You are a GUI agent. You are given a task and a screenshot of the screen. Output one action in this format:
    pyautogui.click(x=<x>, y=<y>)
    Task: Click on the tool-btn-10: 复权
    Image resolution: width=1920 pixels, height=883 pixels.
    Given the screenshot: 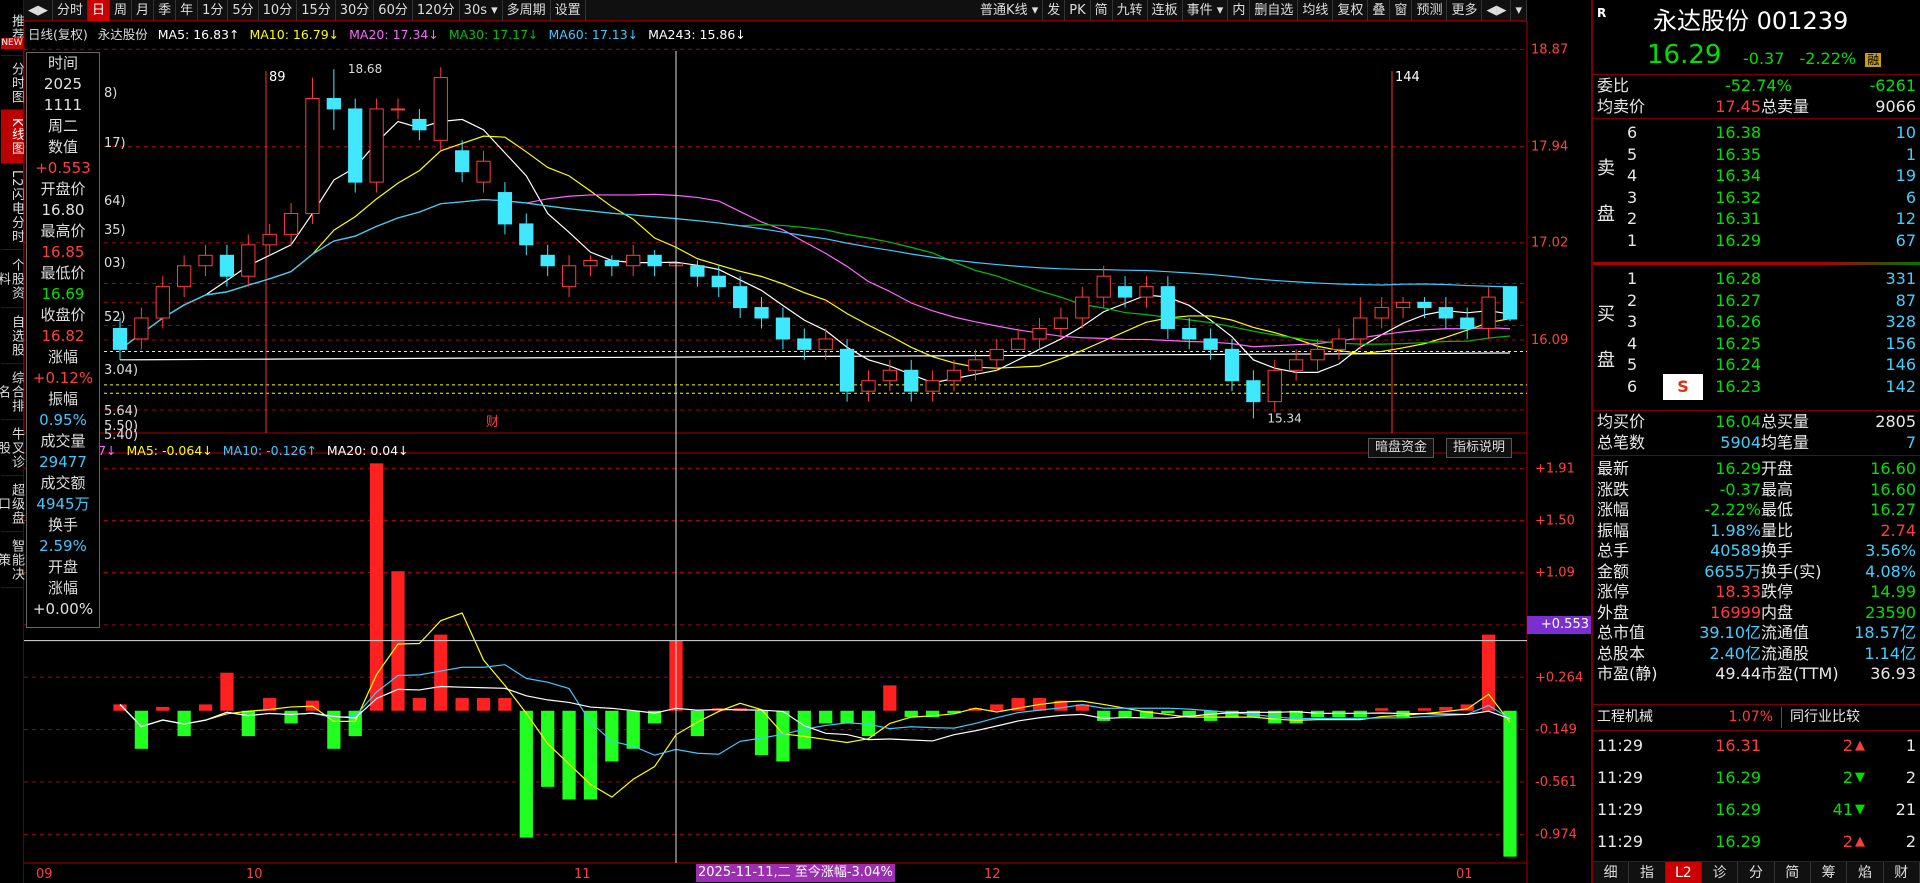 What is the action you would take?
    pyautogui.click(x=1351, y=10)
    